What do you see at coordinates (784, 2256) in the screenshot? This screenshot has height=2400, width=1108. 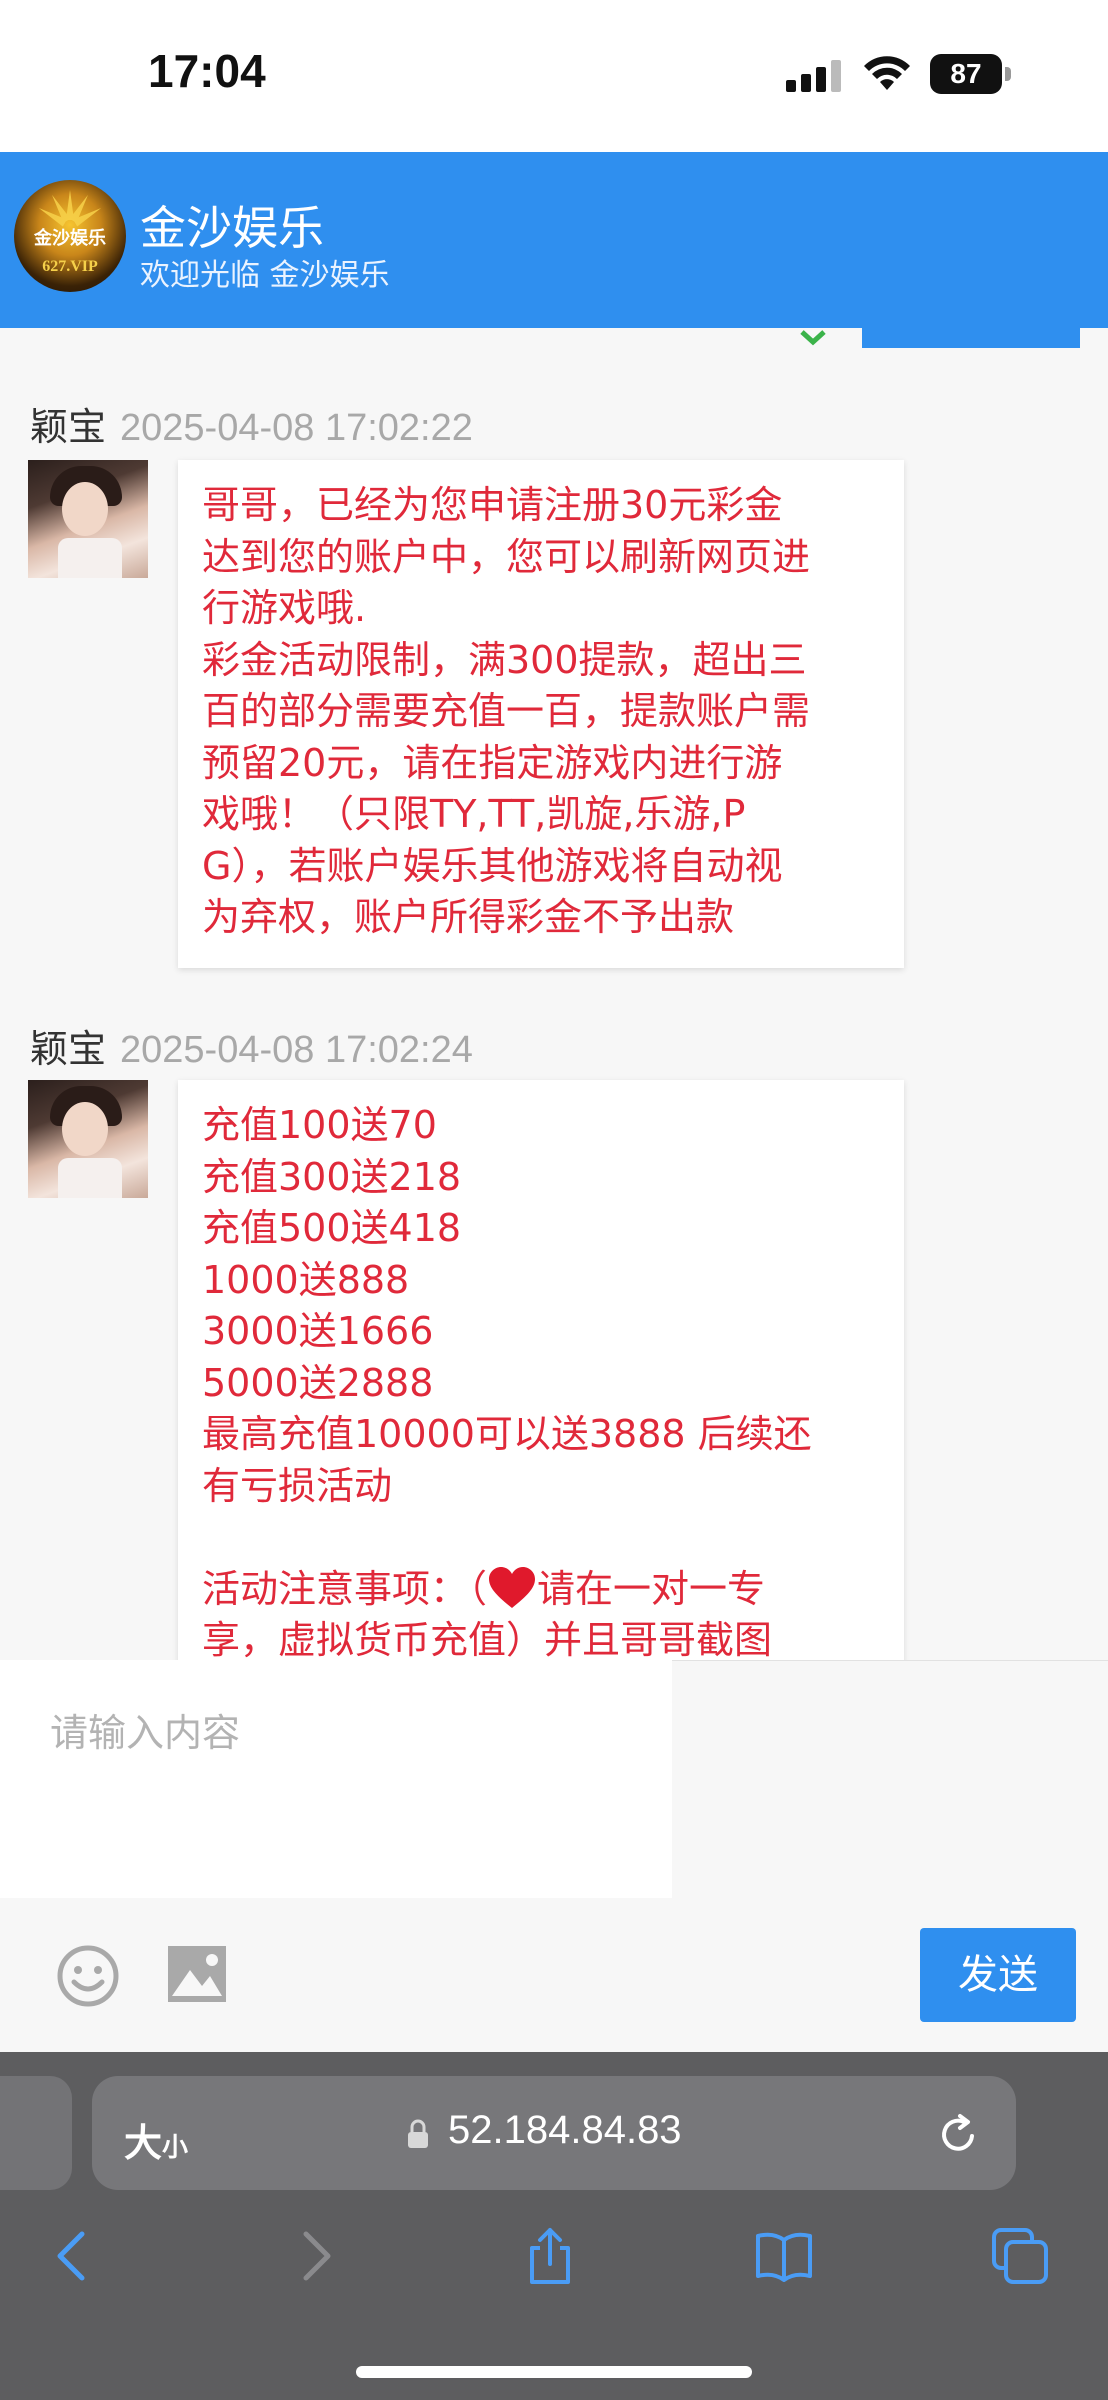 I see `bookmarks-icon` at bounding box center [784, 2256].